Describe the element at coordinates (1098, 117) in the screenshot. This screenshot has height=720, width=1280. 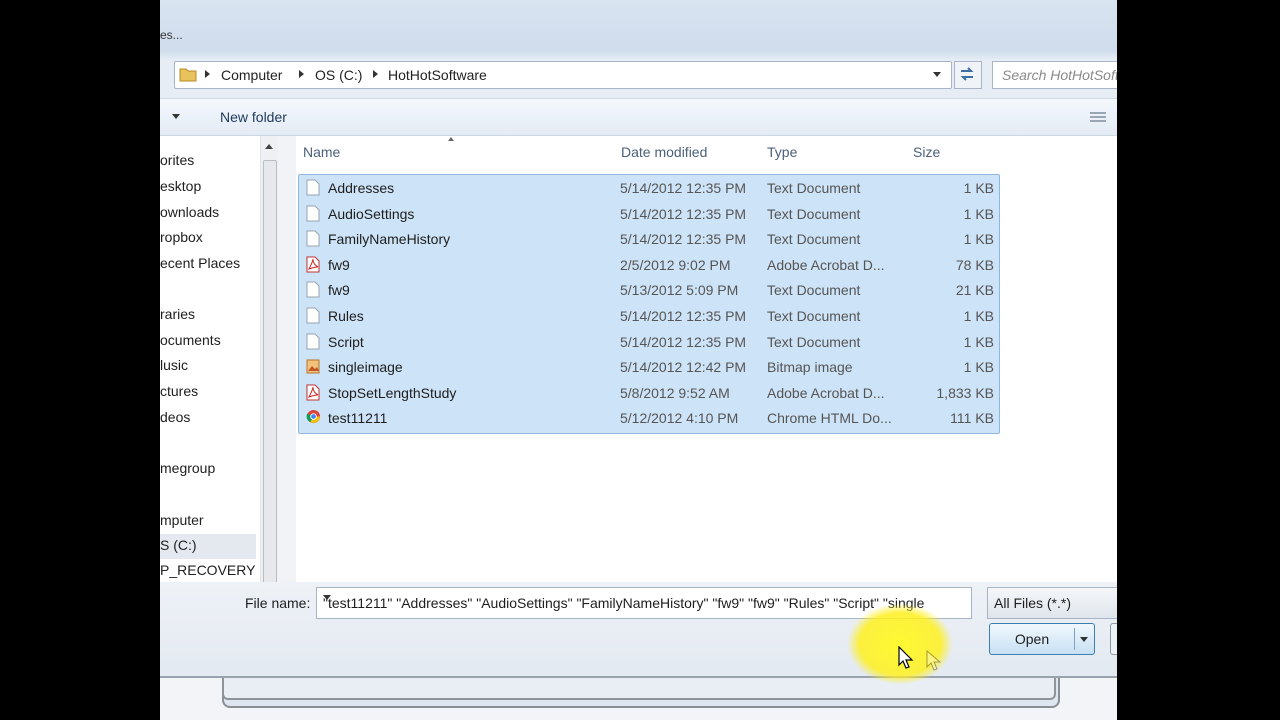
I see `view-options-icon` at that location.